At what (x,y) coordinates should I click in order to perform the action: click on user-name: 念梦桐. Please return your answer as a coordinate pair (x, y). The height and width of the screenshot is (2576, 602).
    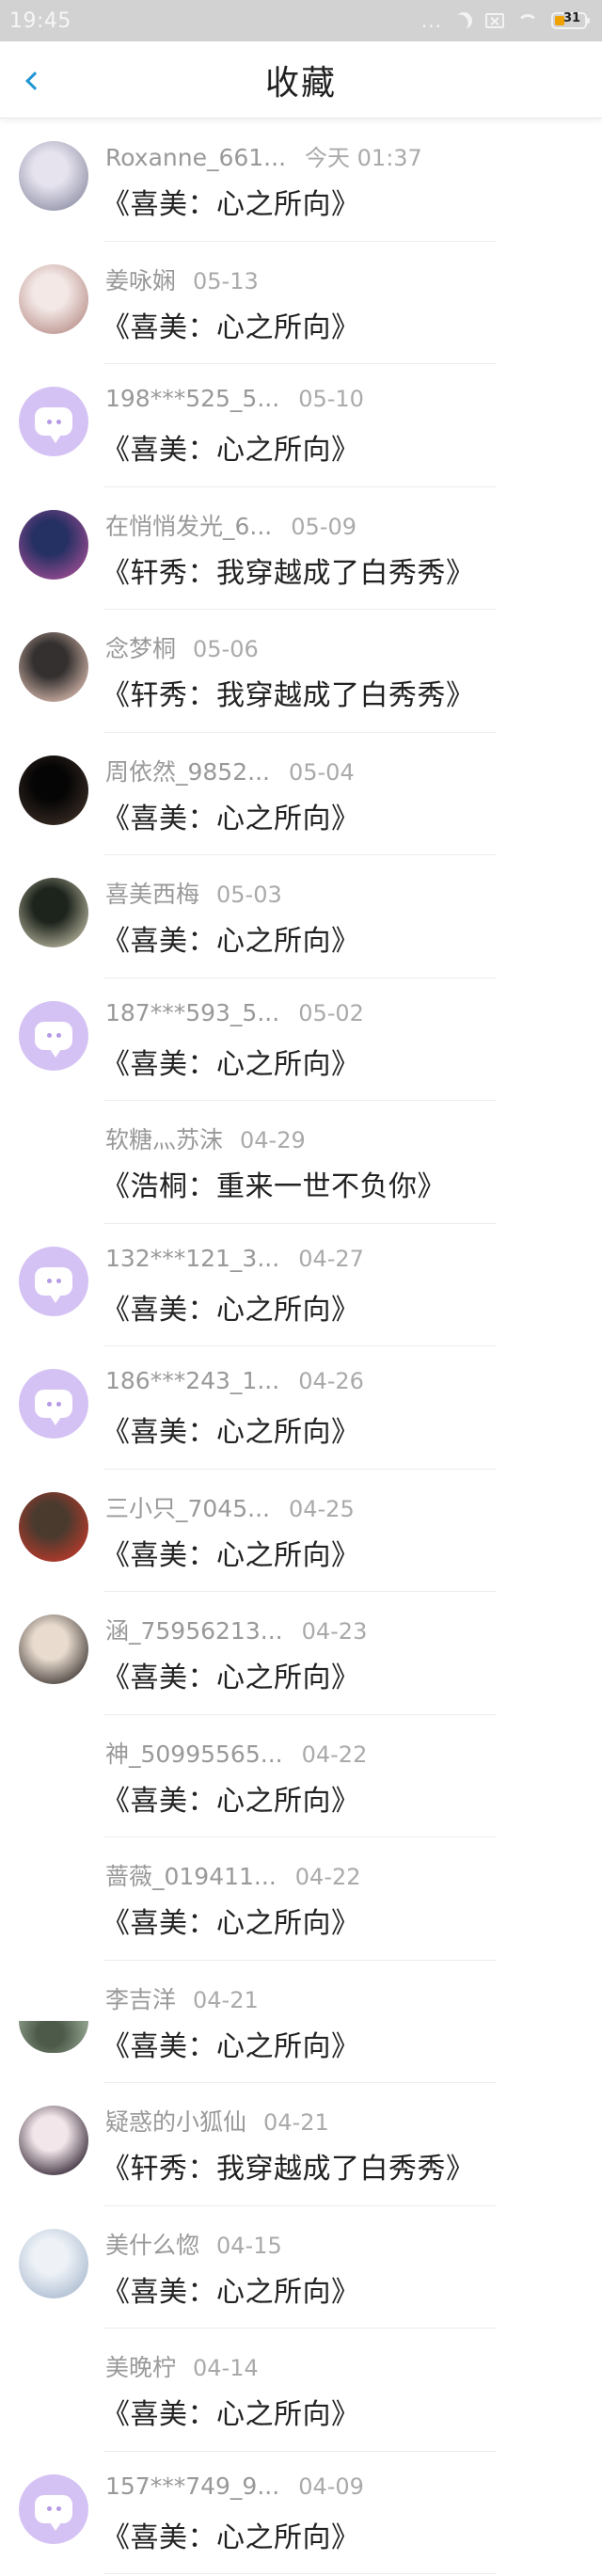
    Looking at the image, I should click on (140, 647).